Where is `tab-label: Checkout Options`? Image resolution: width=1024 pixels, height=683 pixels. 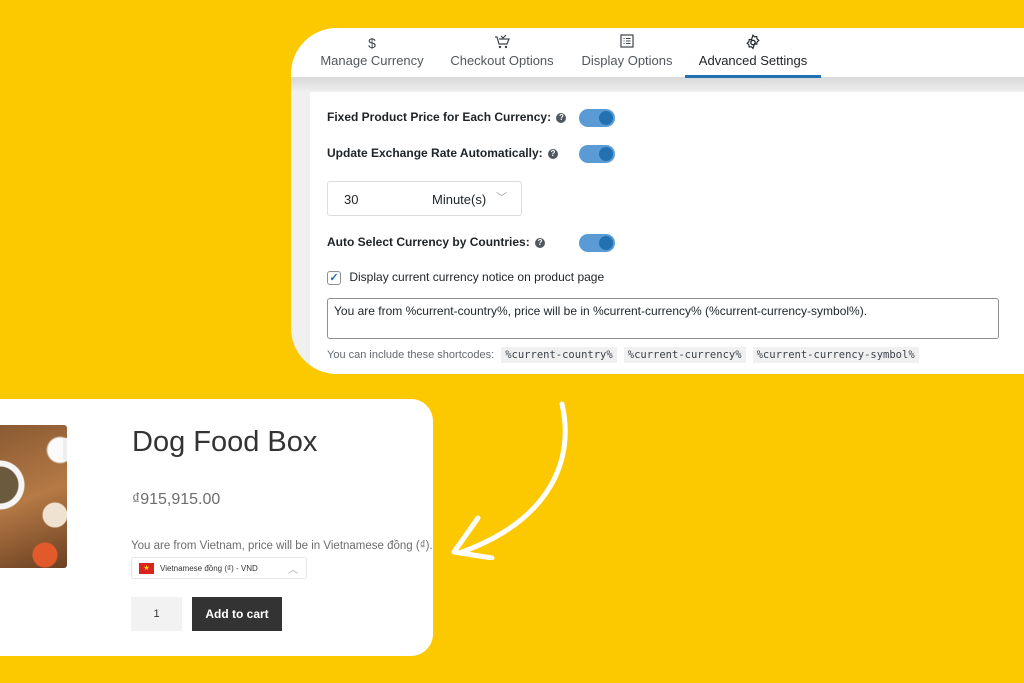
tab-label: Checkout Options is located at coordinates (502, 60).